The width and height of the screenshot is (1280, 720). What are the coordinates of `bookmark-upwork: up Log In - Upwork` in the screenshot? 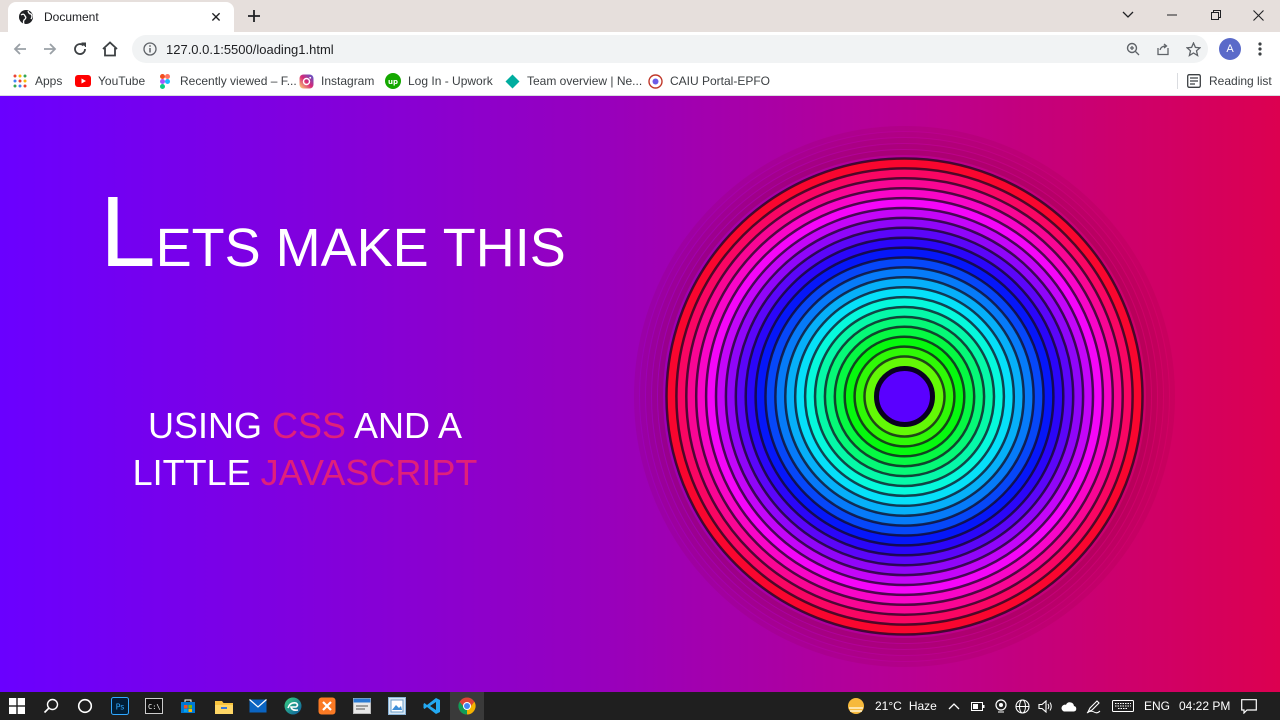 It's located at (439, 81).